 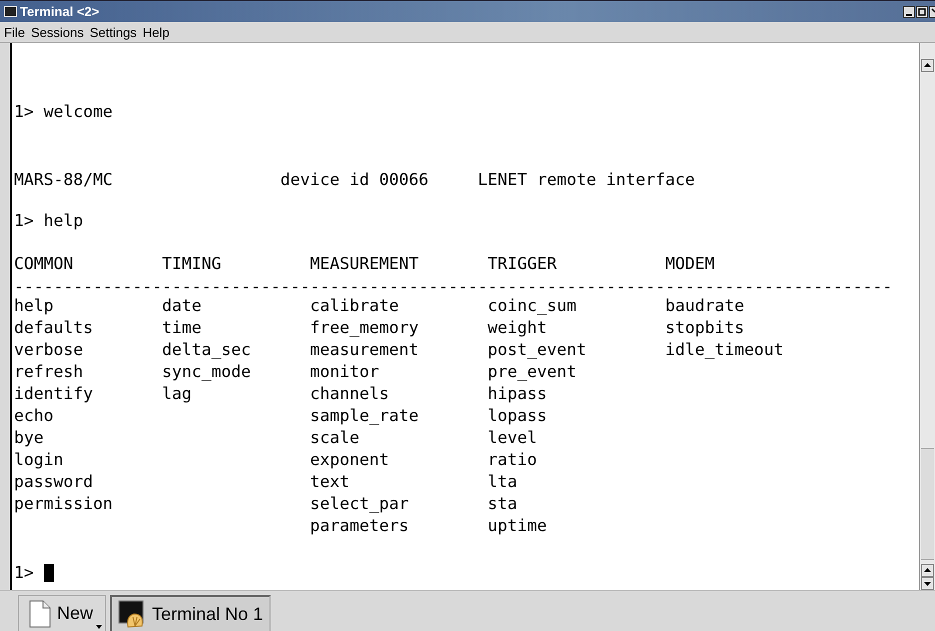 What do you see at coordinates (517, 416) in the screenshot?
I see `command-name: lopass` at bounding box center [517, 416].